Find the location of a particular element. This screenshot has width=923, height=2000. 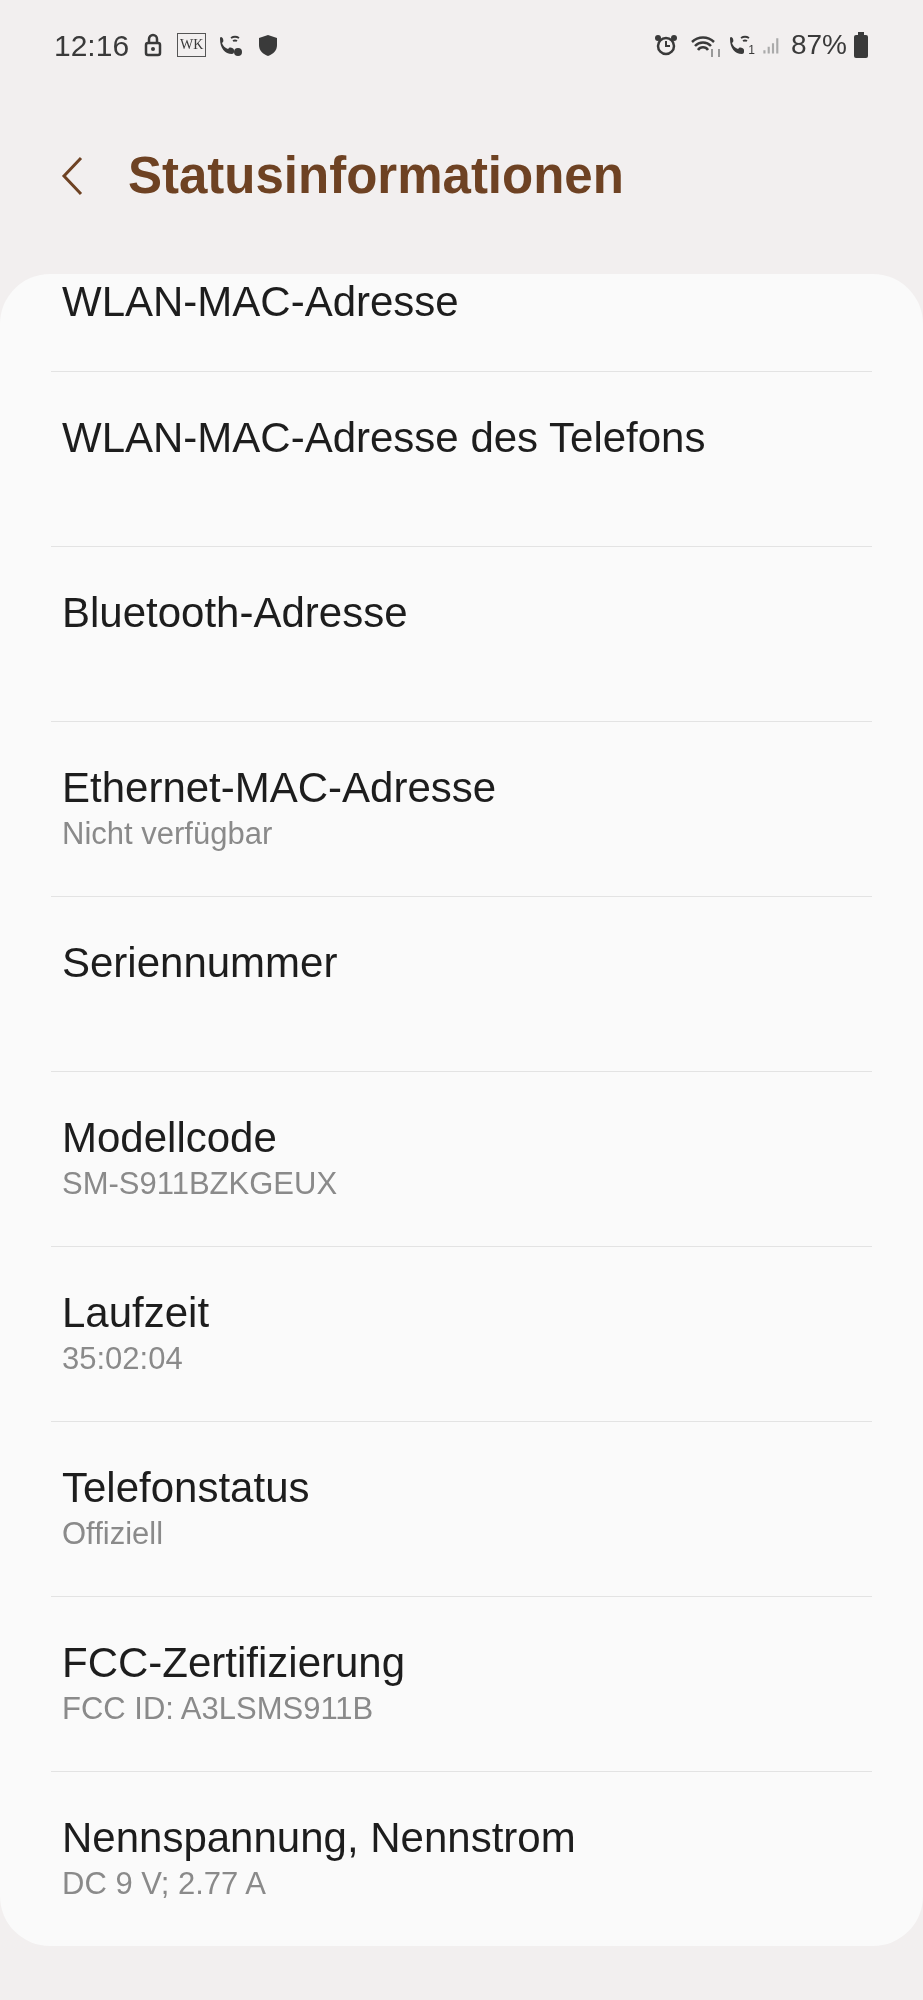

item-title: Ethernet-MAC-Adresse is located at coordinates (280, 788).